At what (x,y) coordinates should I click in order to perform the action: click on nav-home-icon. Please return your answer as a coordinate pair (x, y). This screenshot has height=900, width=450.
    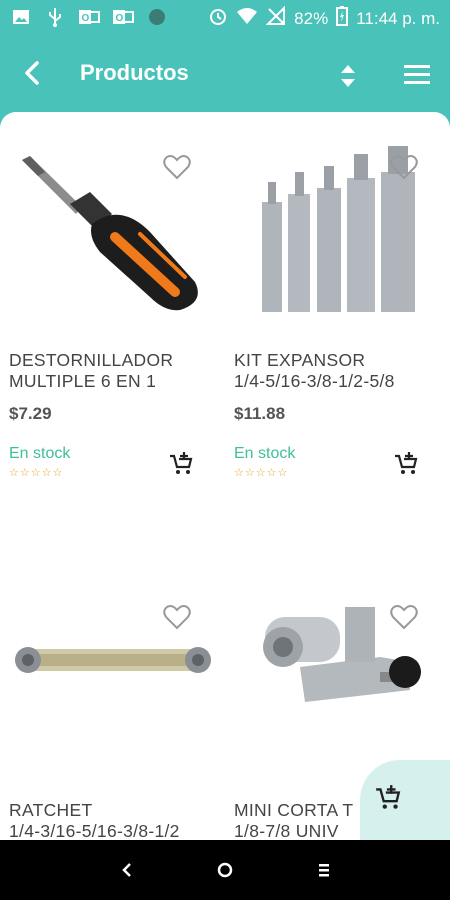
    Looking at the image, I should click on (225, 870).